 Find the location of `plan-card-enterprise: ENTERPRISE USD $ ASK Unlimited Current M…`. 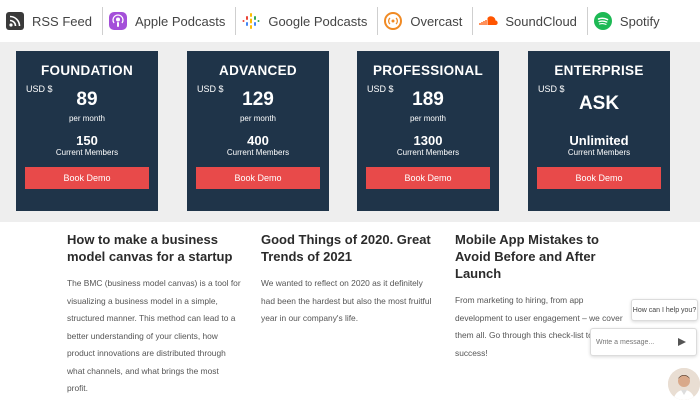

plan-card-enterprise: ENTERPRISE USD $ ASK Unlimited Current M… is located at coordinates (599, 131).